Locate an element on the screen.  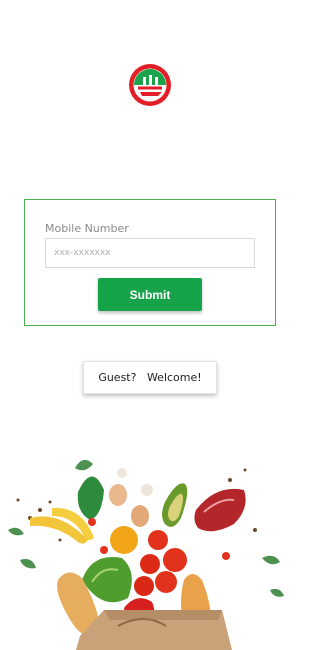
mobile-number-label: Mobile Number is located at coordinates (87, 228).